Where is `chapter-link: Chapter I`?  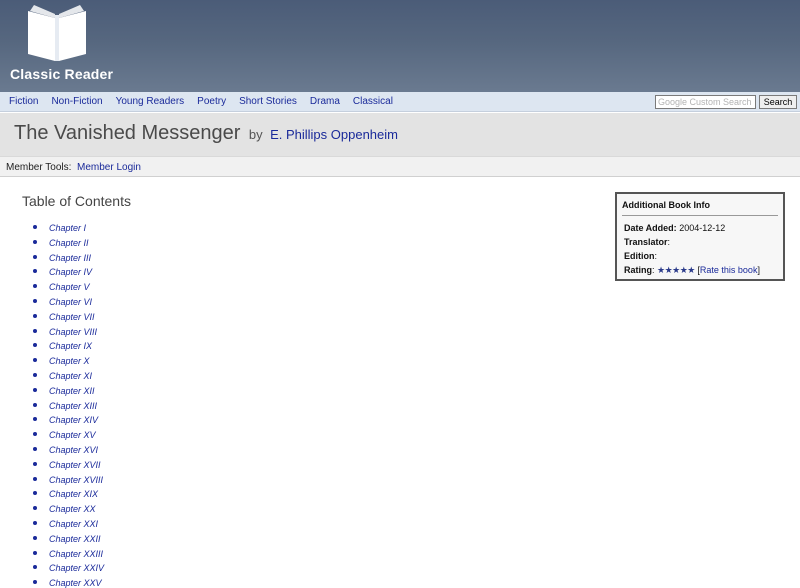 chapter-link: Chapter I is located at coordinates (67, 228).